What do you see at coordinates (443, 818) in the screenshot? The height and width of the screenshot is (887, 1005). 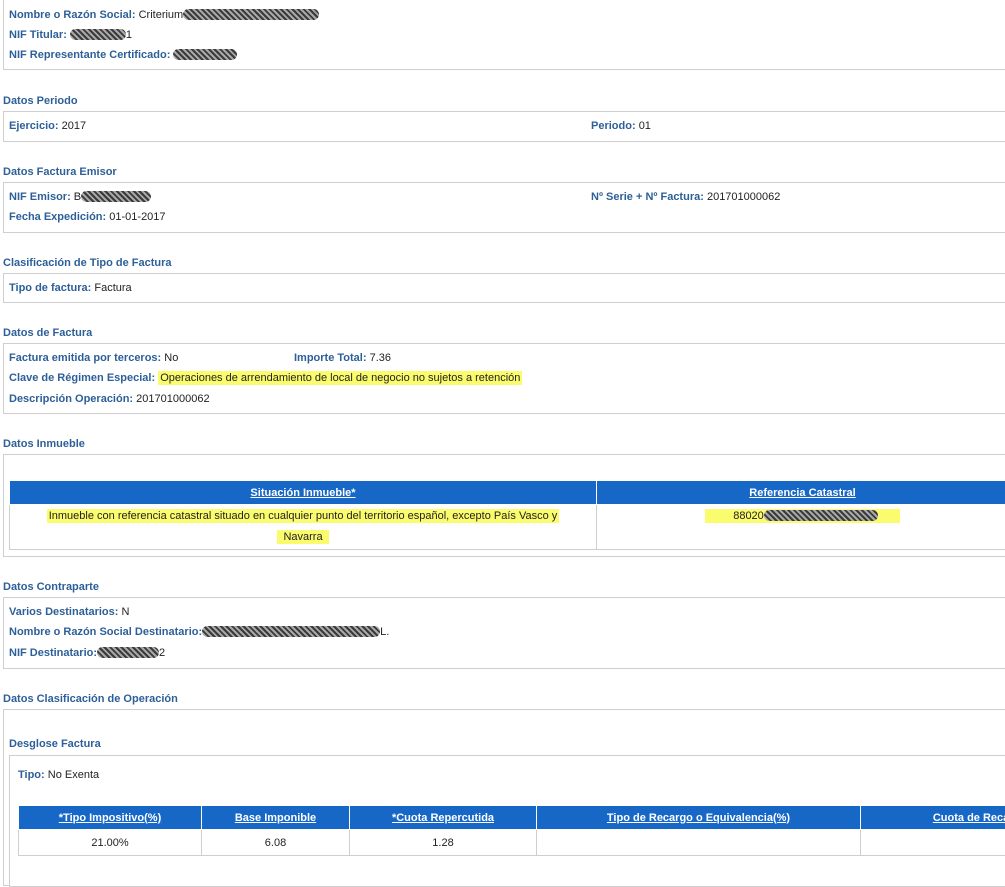 I see `col-cuota-repercutida: *Cuota Repercutida` at bounding box center [443, 818].